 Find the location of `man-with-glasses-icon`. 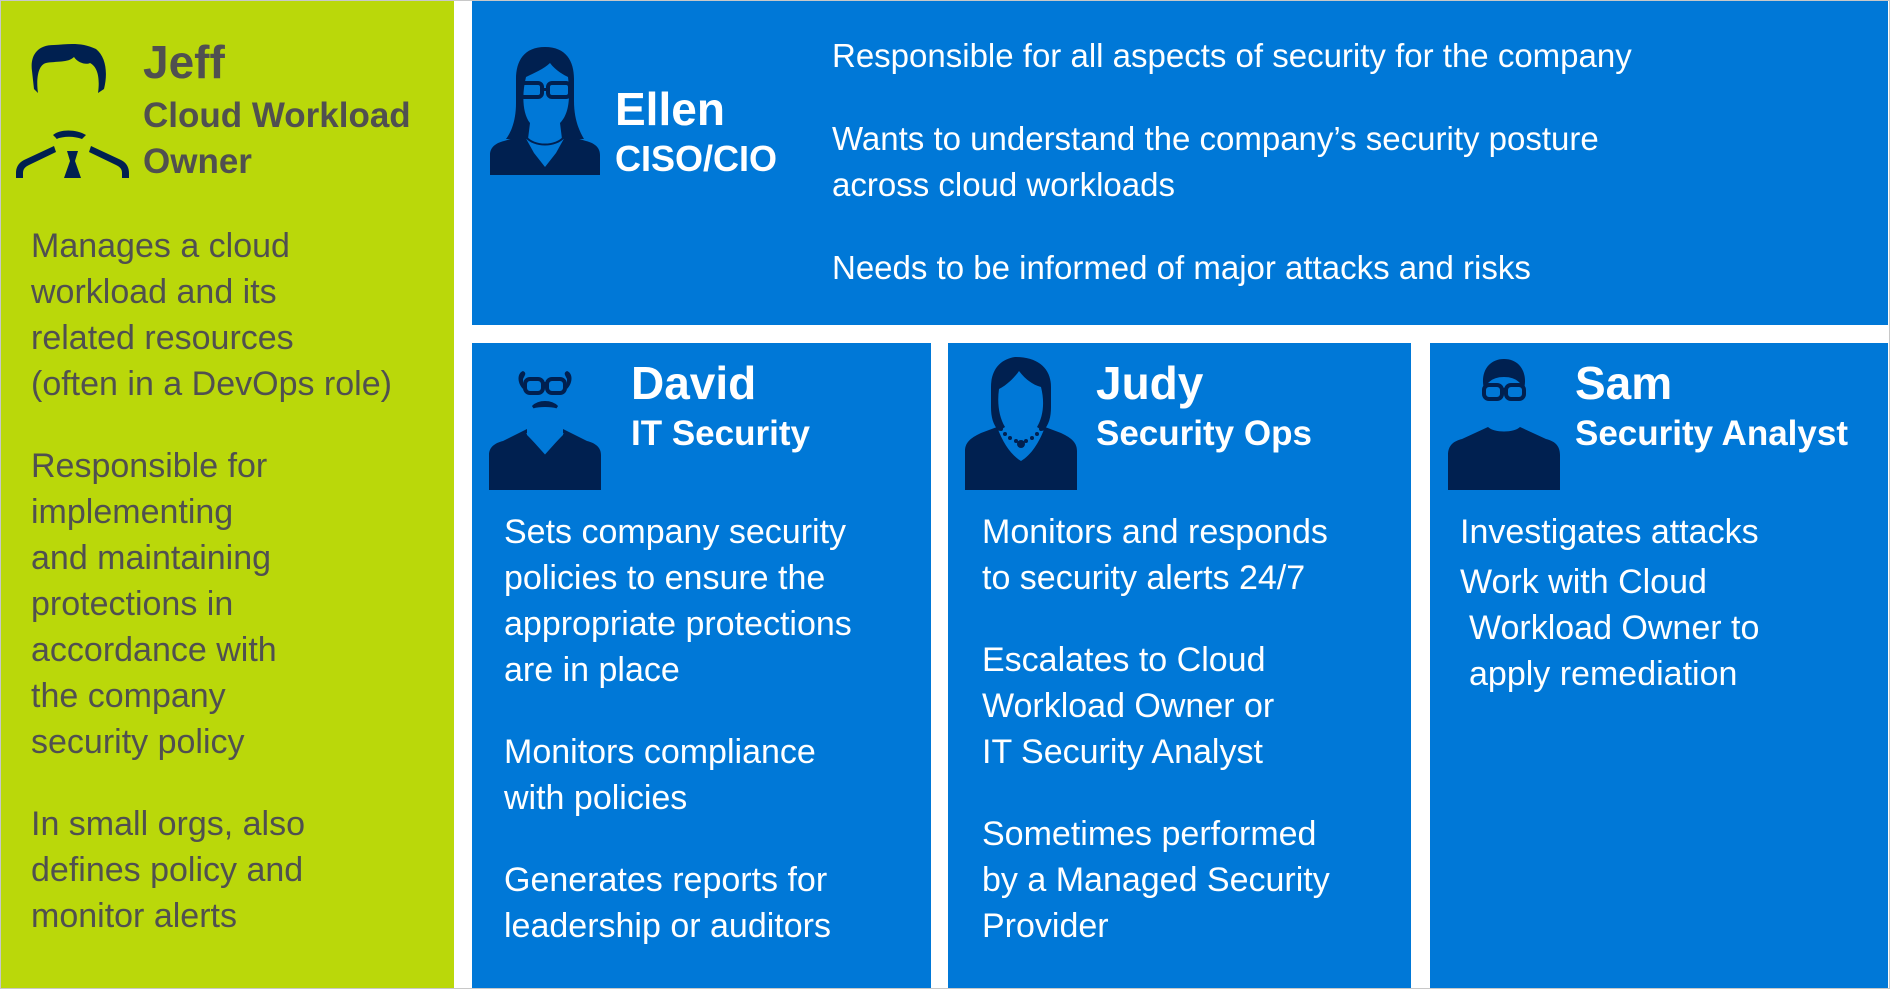

man-with-glasses-icon is located at coordinates (1504, 422).